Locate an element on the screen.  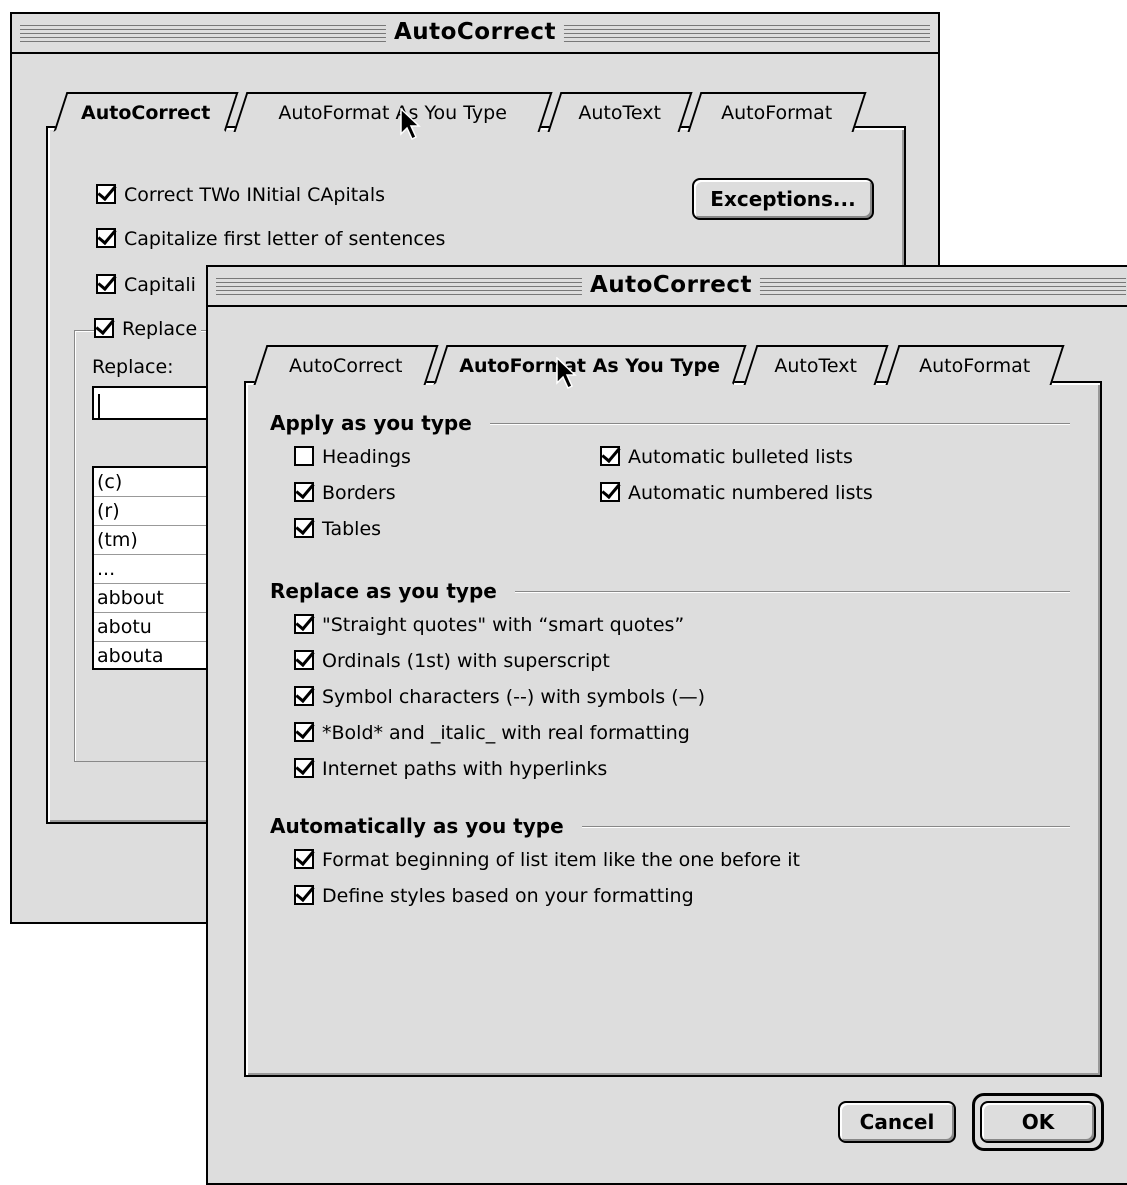
text-caret is located at coordinates (99, 406).